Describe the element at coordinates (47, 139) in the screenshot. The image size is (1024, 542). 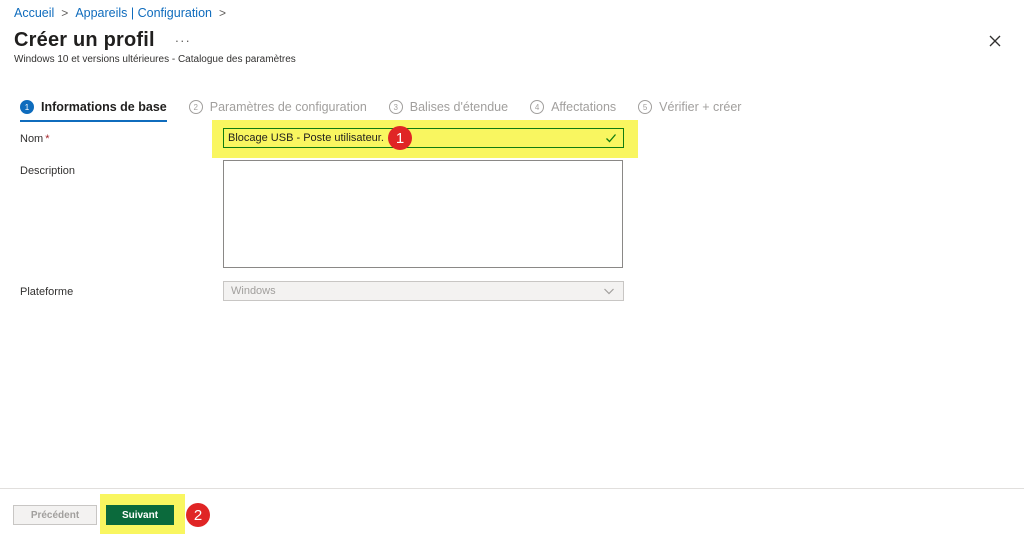
I see `required-asterisk: *` at that location.